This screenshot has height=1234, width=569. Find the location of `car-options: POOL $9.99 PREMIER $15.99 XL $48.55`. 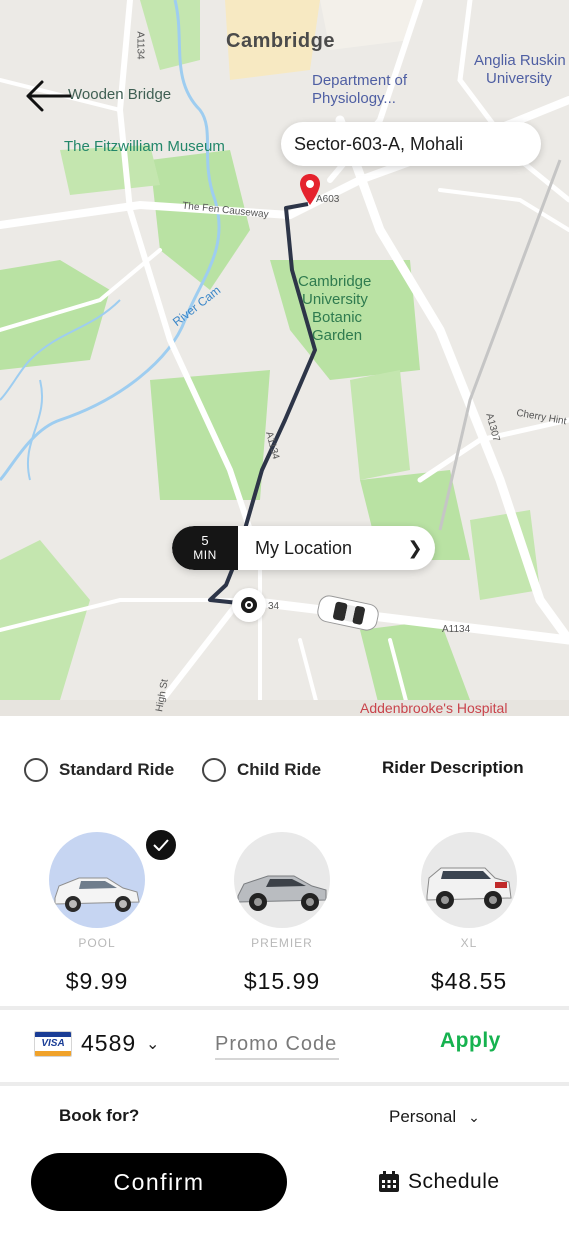

car-options: POOL $9.99 PREMIER $15.99 XL $48.55 is located at coordinates (284, 920).